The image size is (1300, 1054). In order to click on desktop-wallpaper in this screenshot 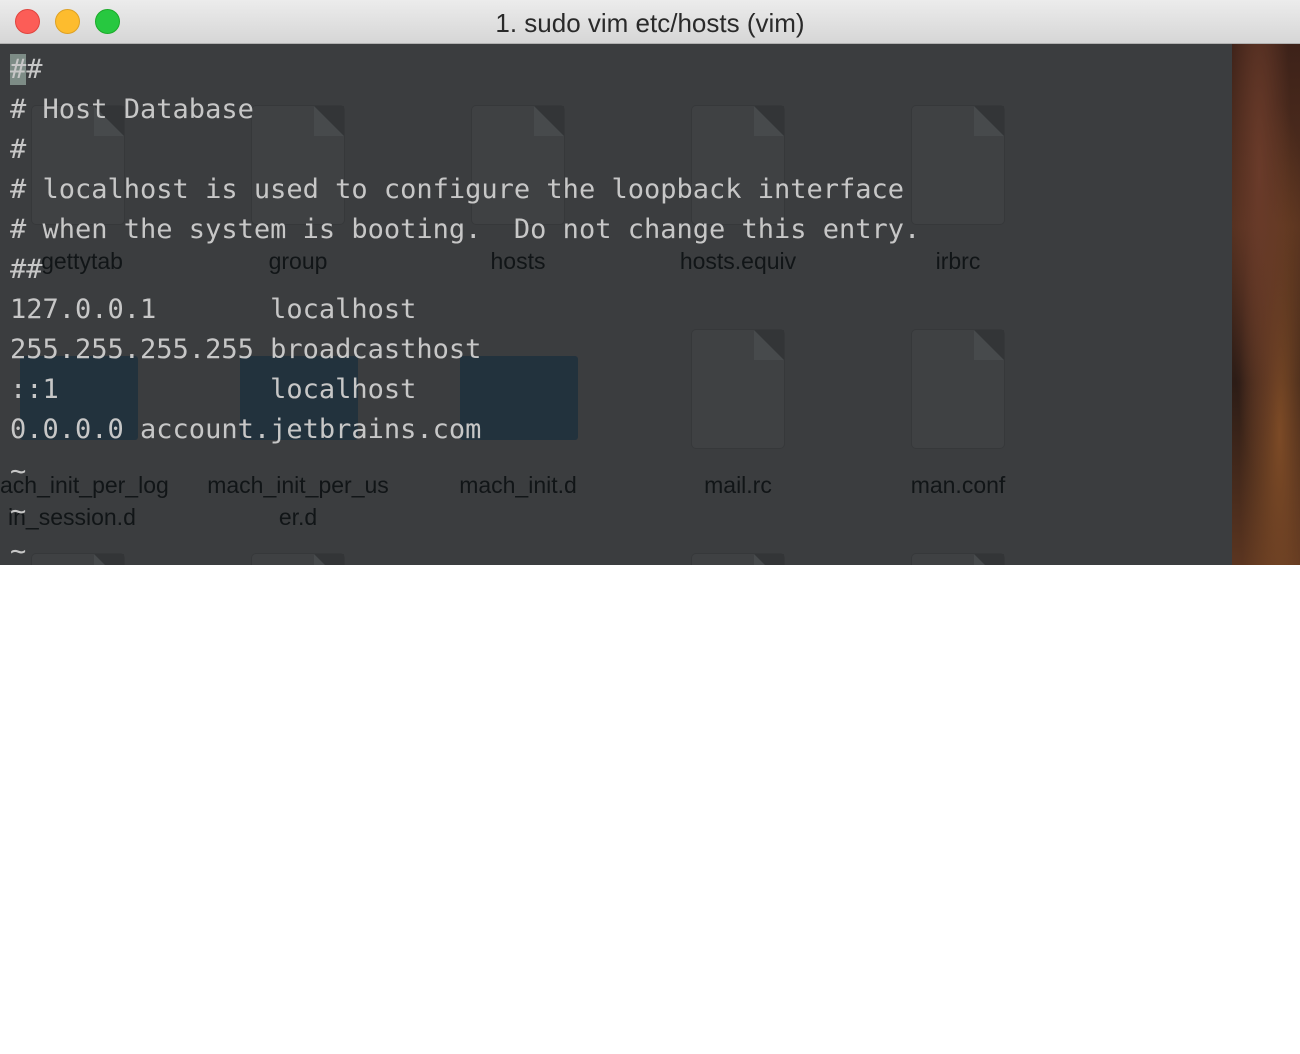, I will do `click(1266, 304)`.